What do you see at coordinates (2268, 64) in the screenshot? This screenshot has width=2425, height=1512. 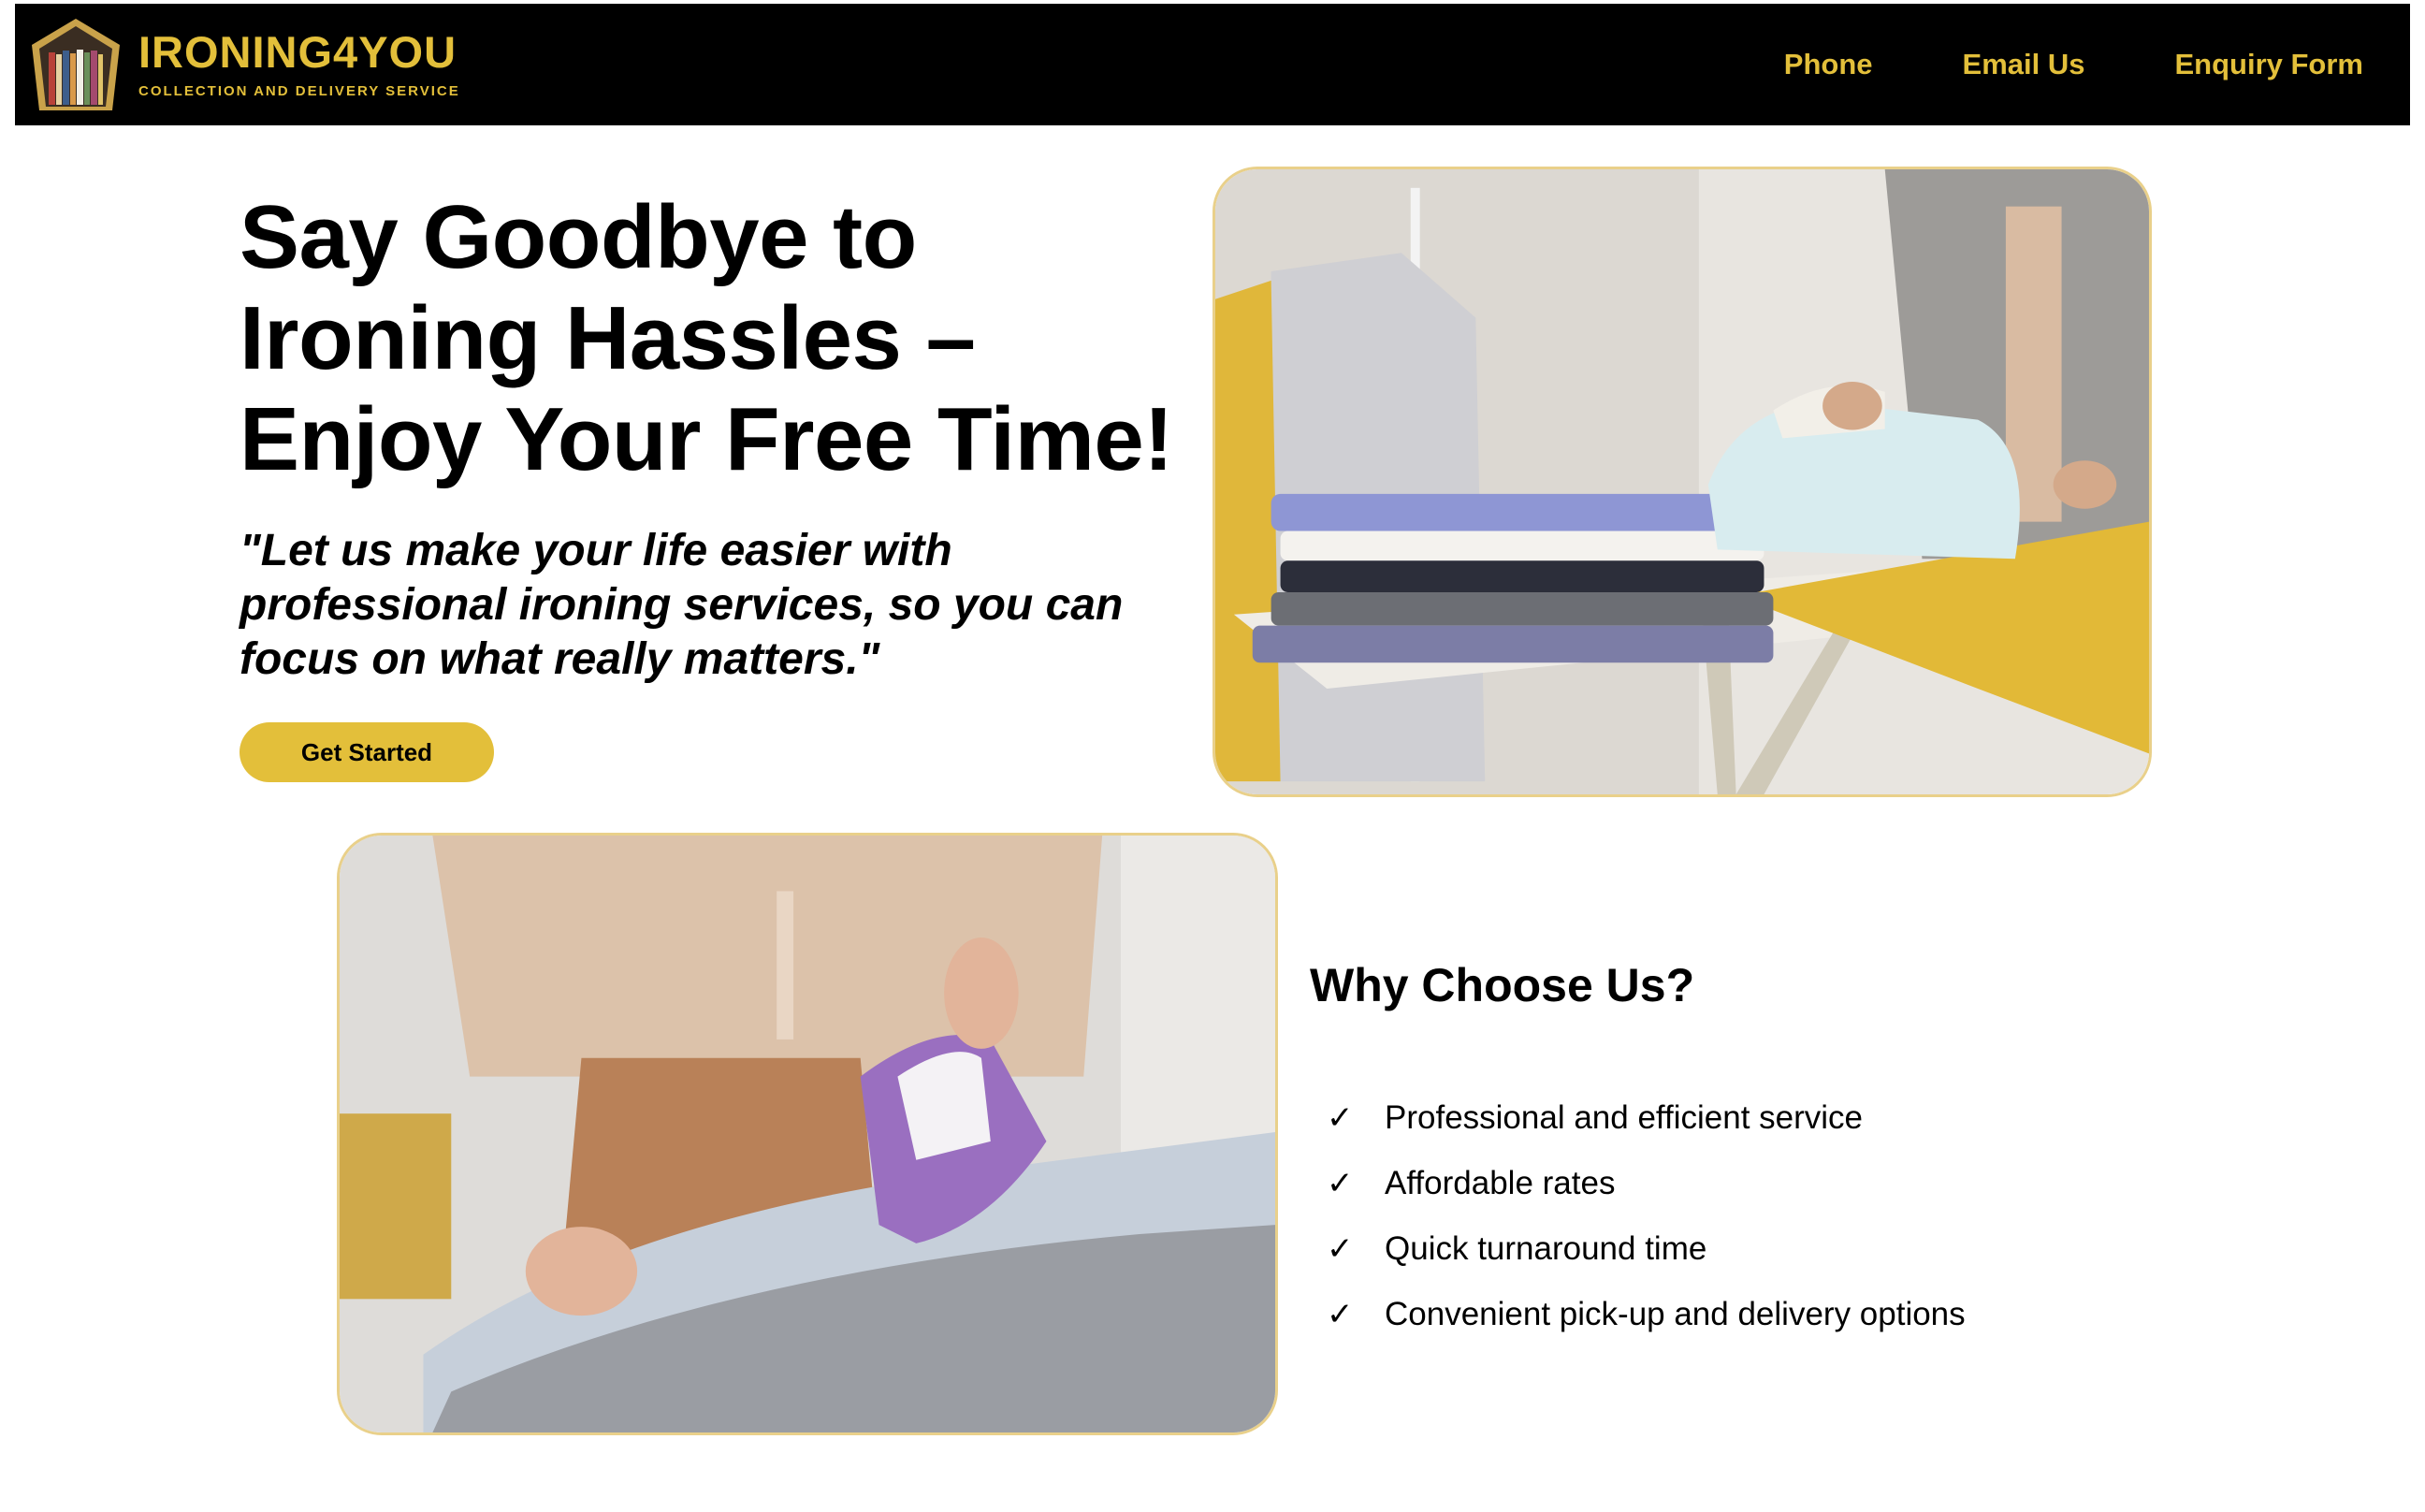 I see `nav-enquiry-form-link: Enquiry Form` at bounding box center [2268, 64].